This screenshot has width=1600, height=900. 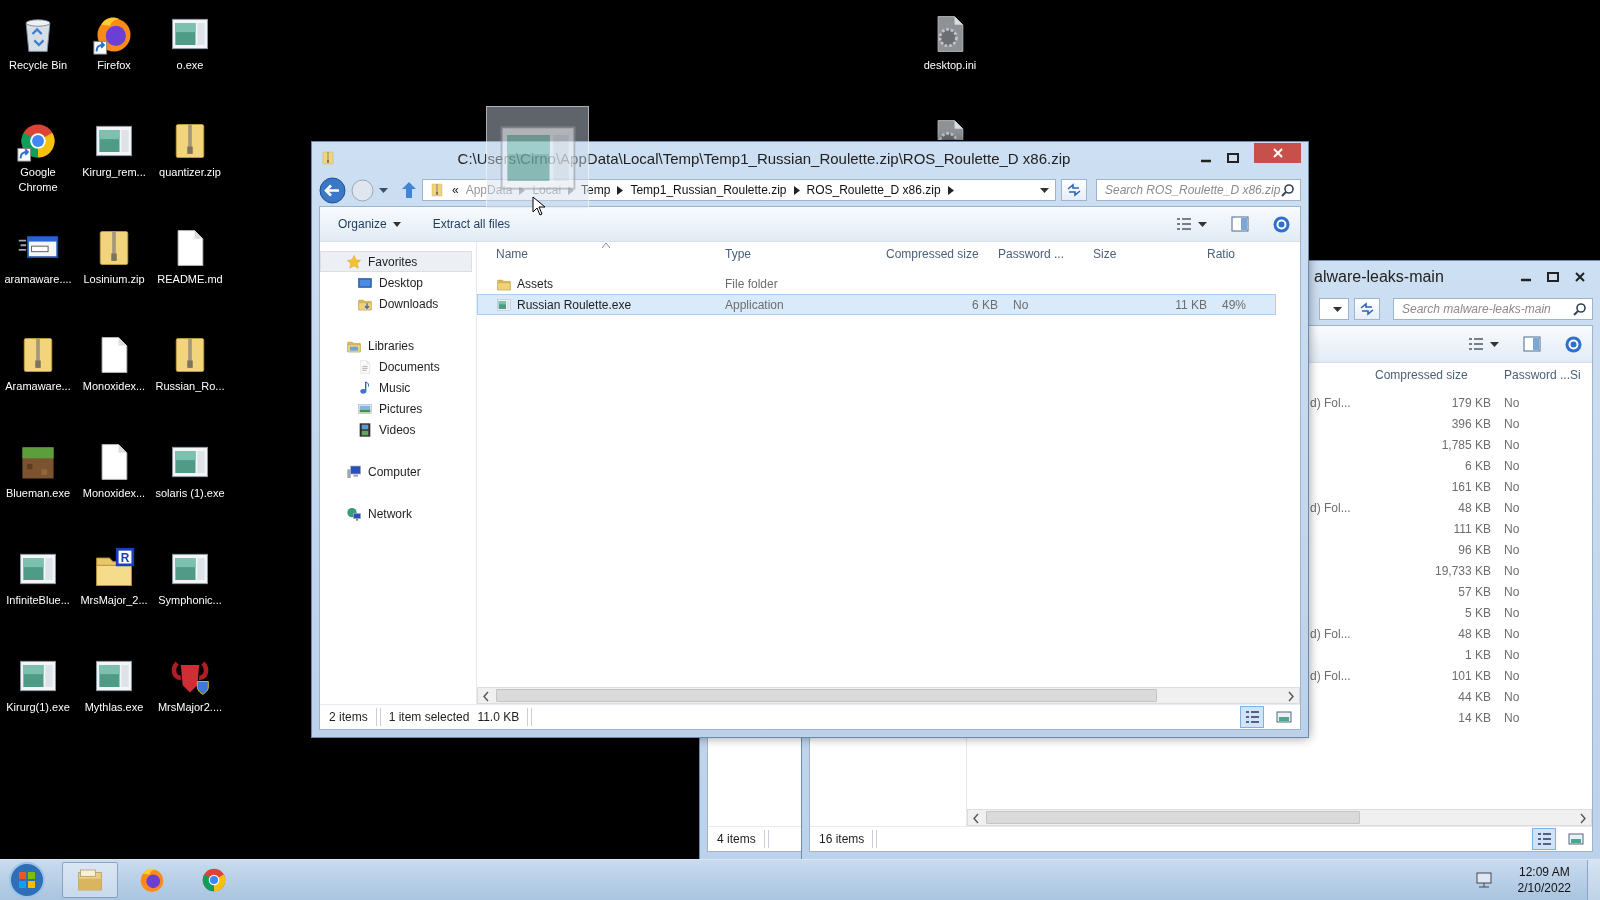 What do you see at coordinates (38, 65) in the screenshot?
I see `desktop-icon-label: Recycle Bin` at bounding box center [38, 65].